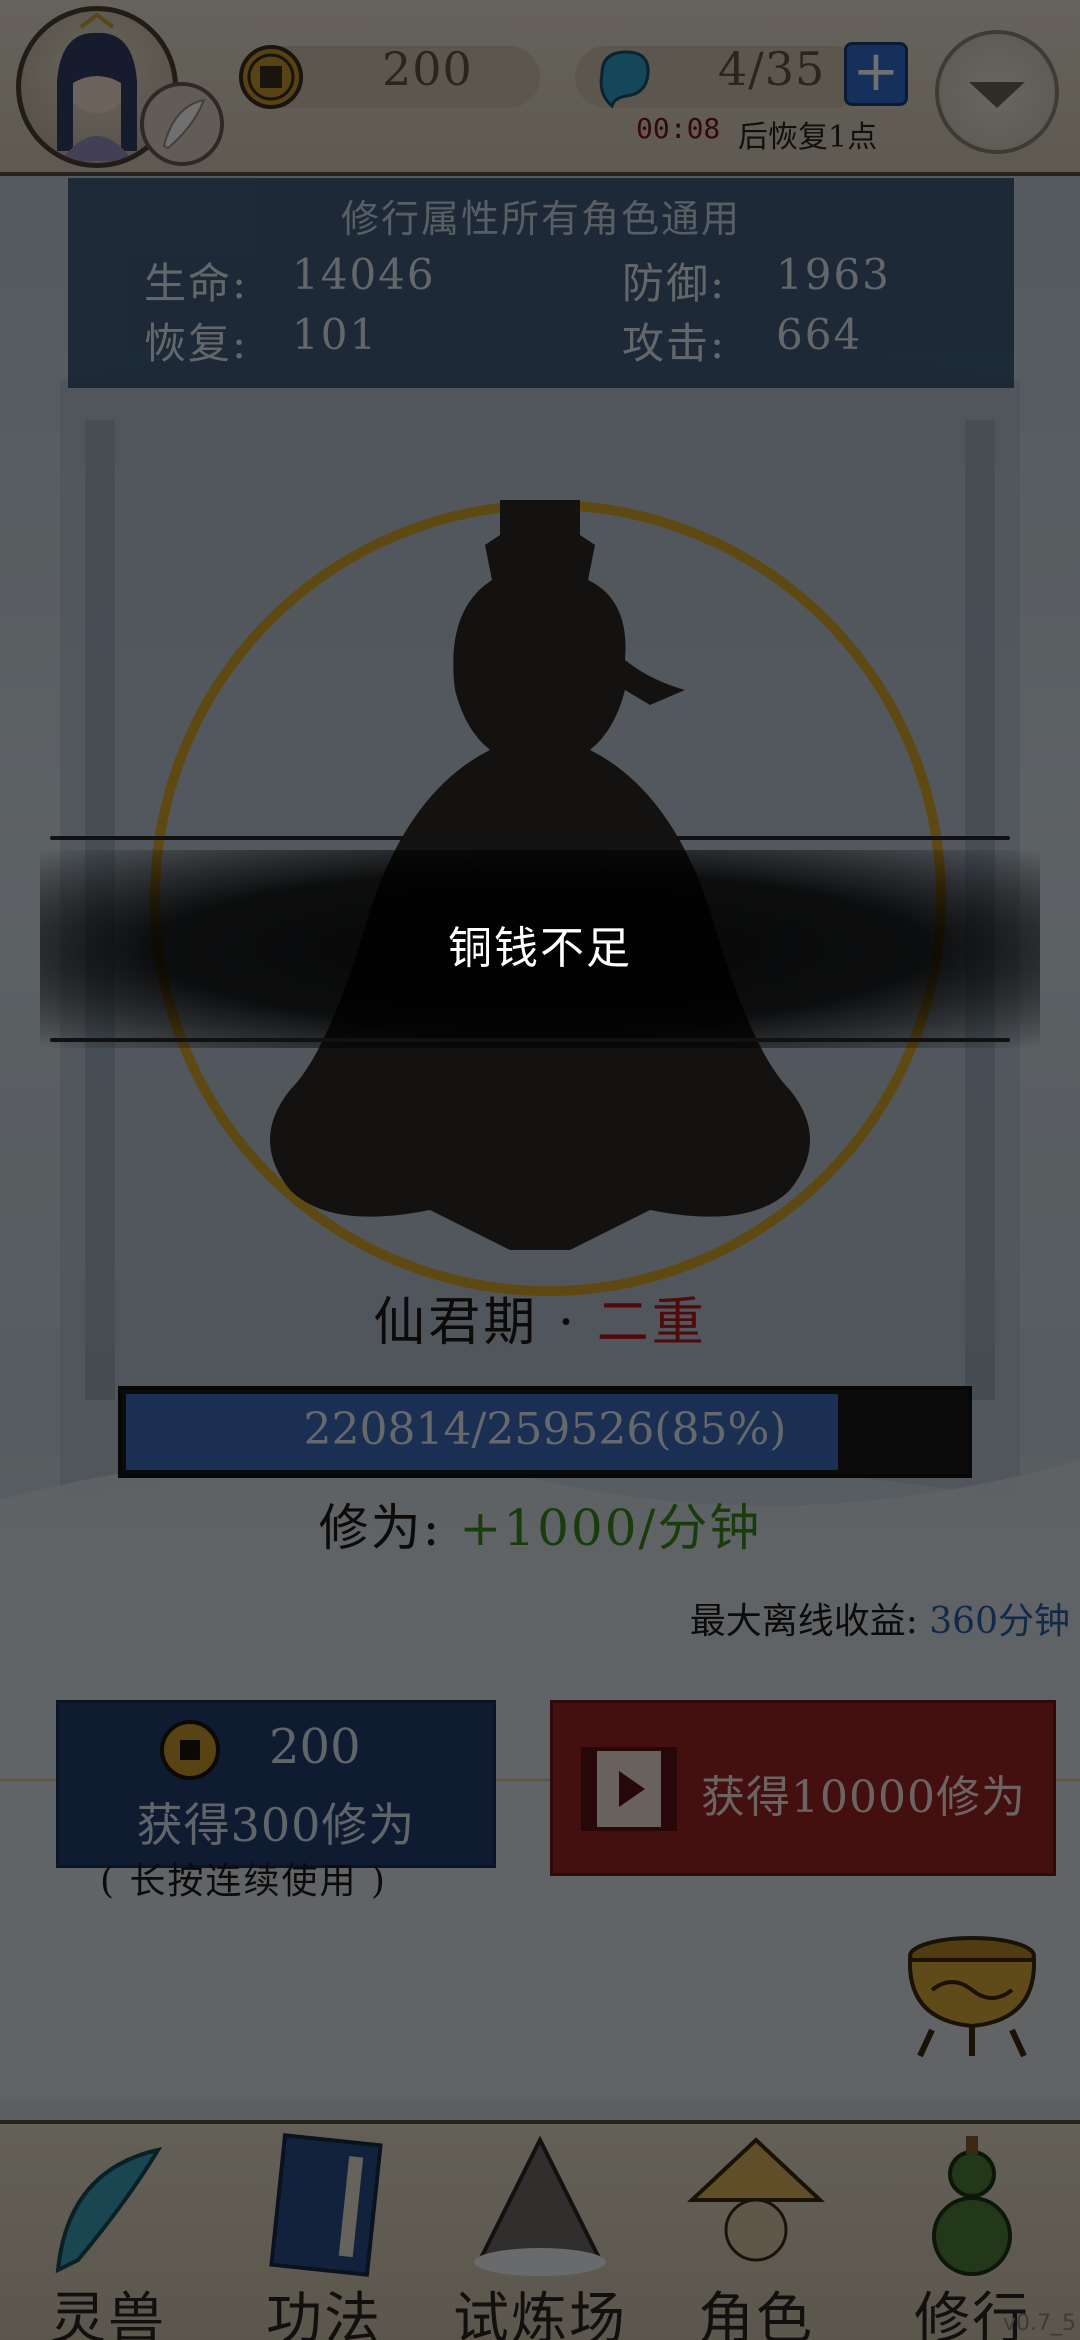 Image resolution: width=1080 pixels, height=2340 pixels. I want to click on nav-label: 角色, so click(756, 2313).